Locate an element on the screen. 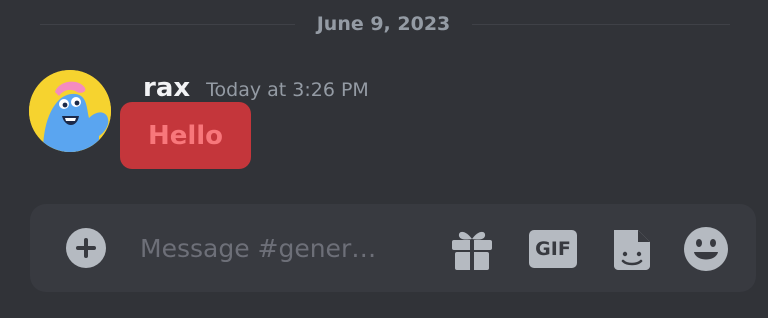 The width and height of the screenshot is (768, 318). divider-line-right is located at coordinates (601, 24).